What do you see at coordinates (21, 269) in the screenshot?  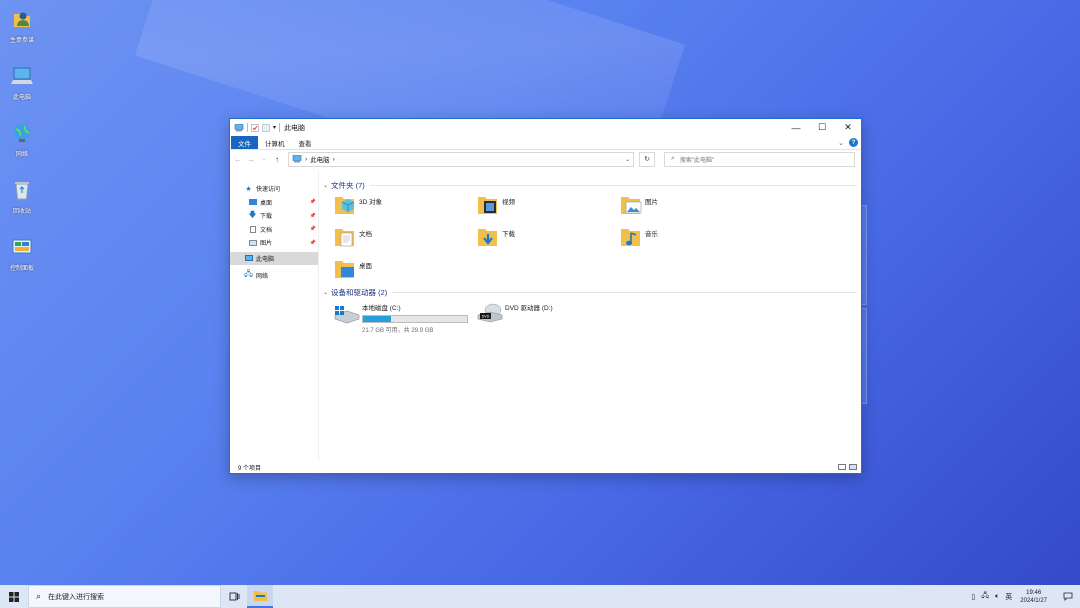 I see `desktop-icon-label: 控制面板` at bounding box center [21, 269].